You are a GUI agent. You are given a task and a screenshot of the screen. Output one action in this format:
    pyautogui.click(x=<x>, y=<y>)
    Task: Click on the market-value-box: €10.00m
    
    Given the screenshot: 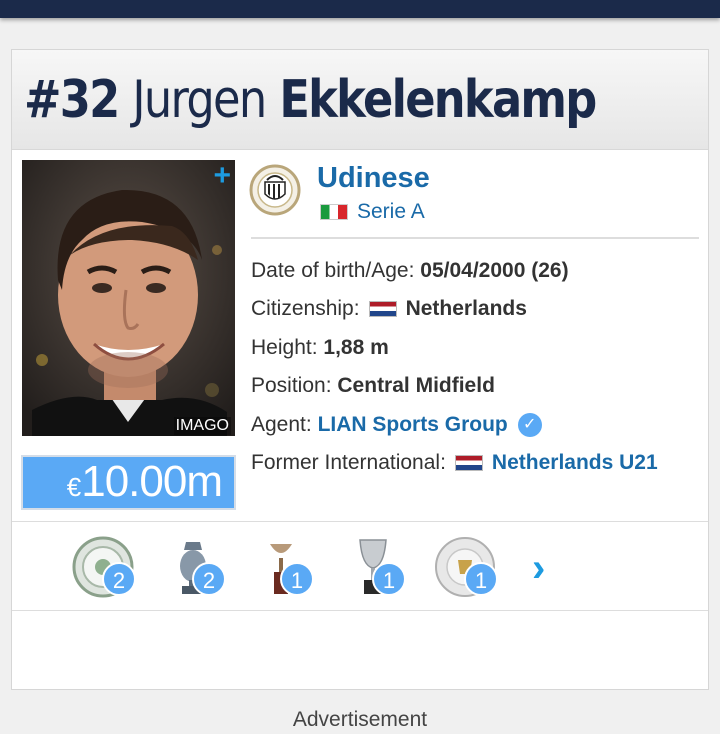 What is the action you would take?
    pyautogui.click(x=128, y=482)
    